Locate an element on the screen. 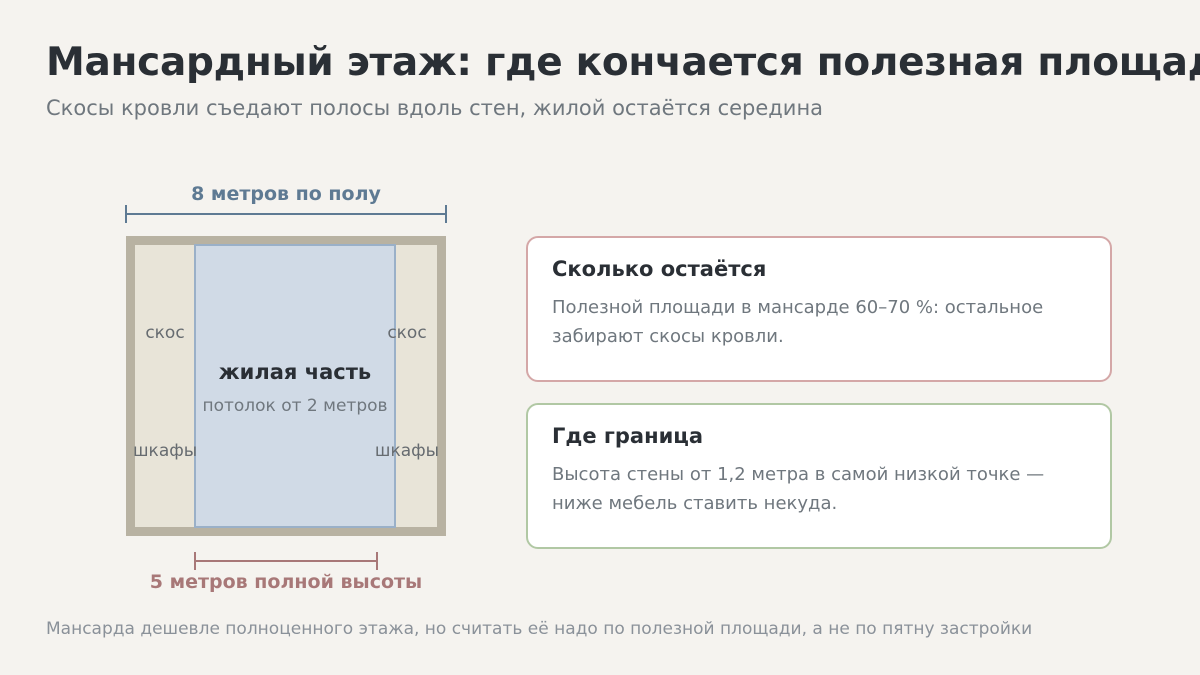  card-body-line: ниже мебель ставить некуда. is located at coordinates (695, 503).